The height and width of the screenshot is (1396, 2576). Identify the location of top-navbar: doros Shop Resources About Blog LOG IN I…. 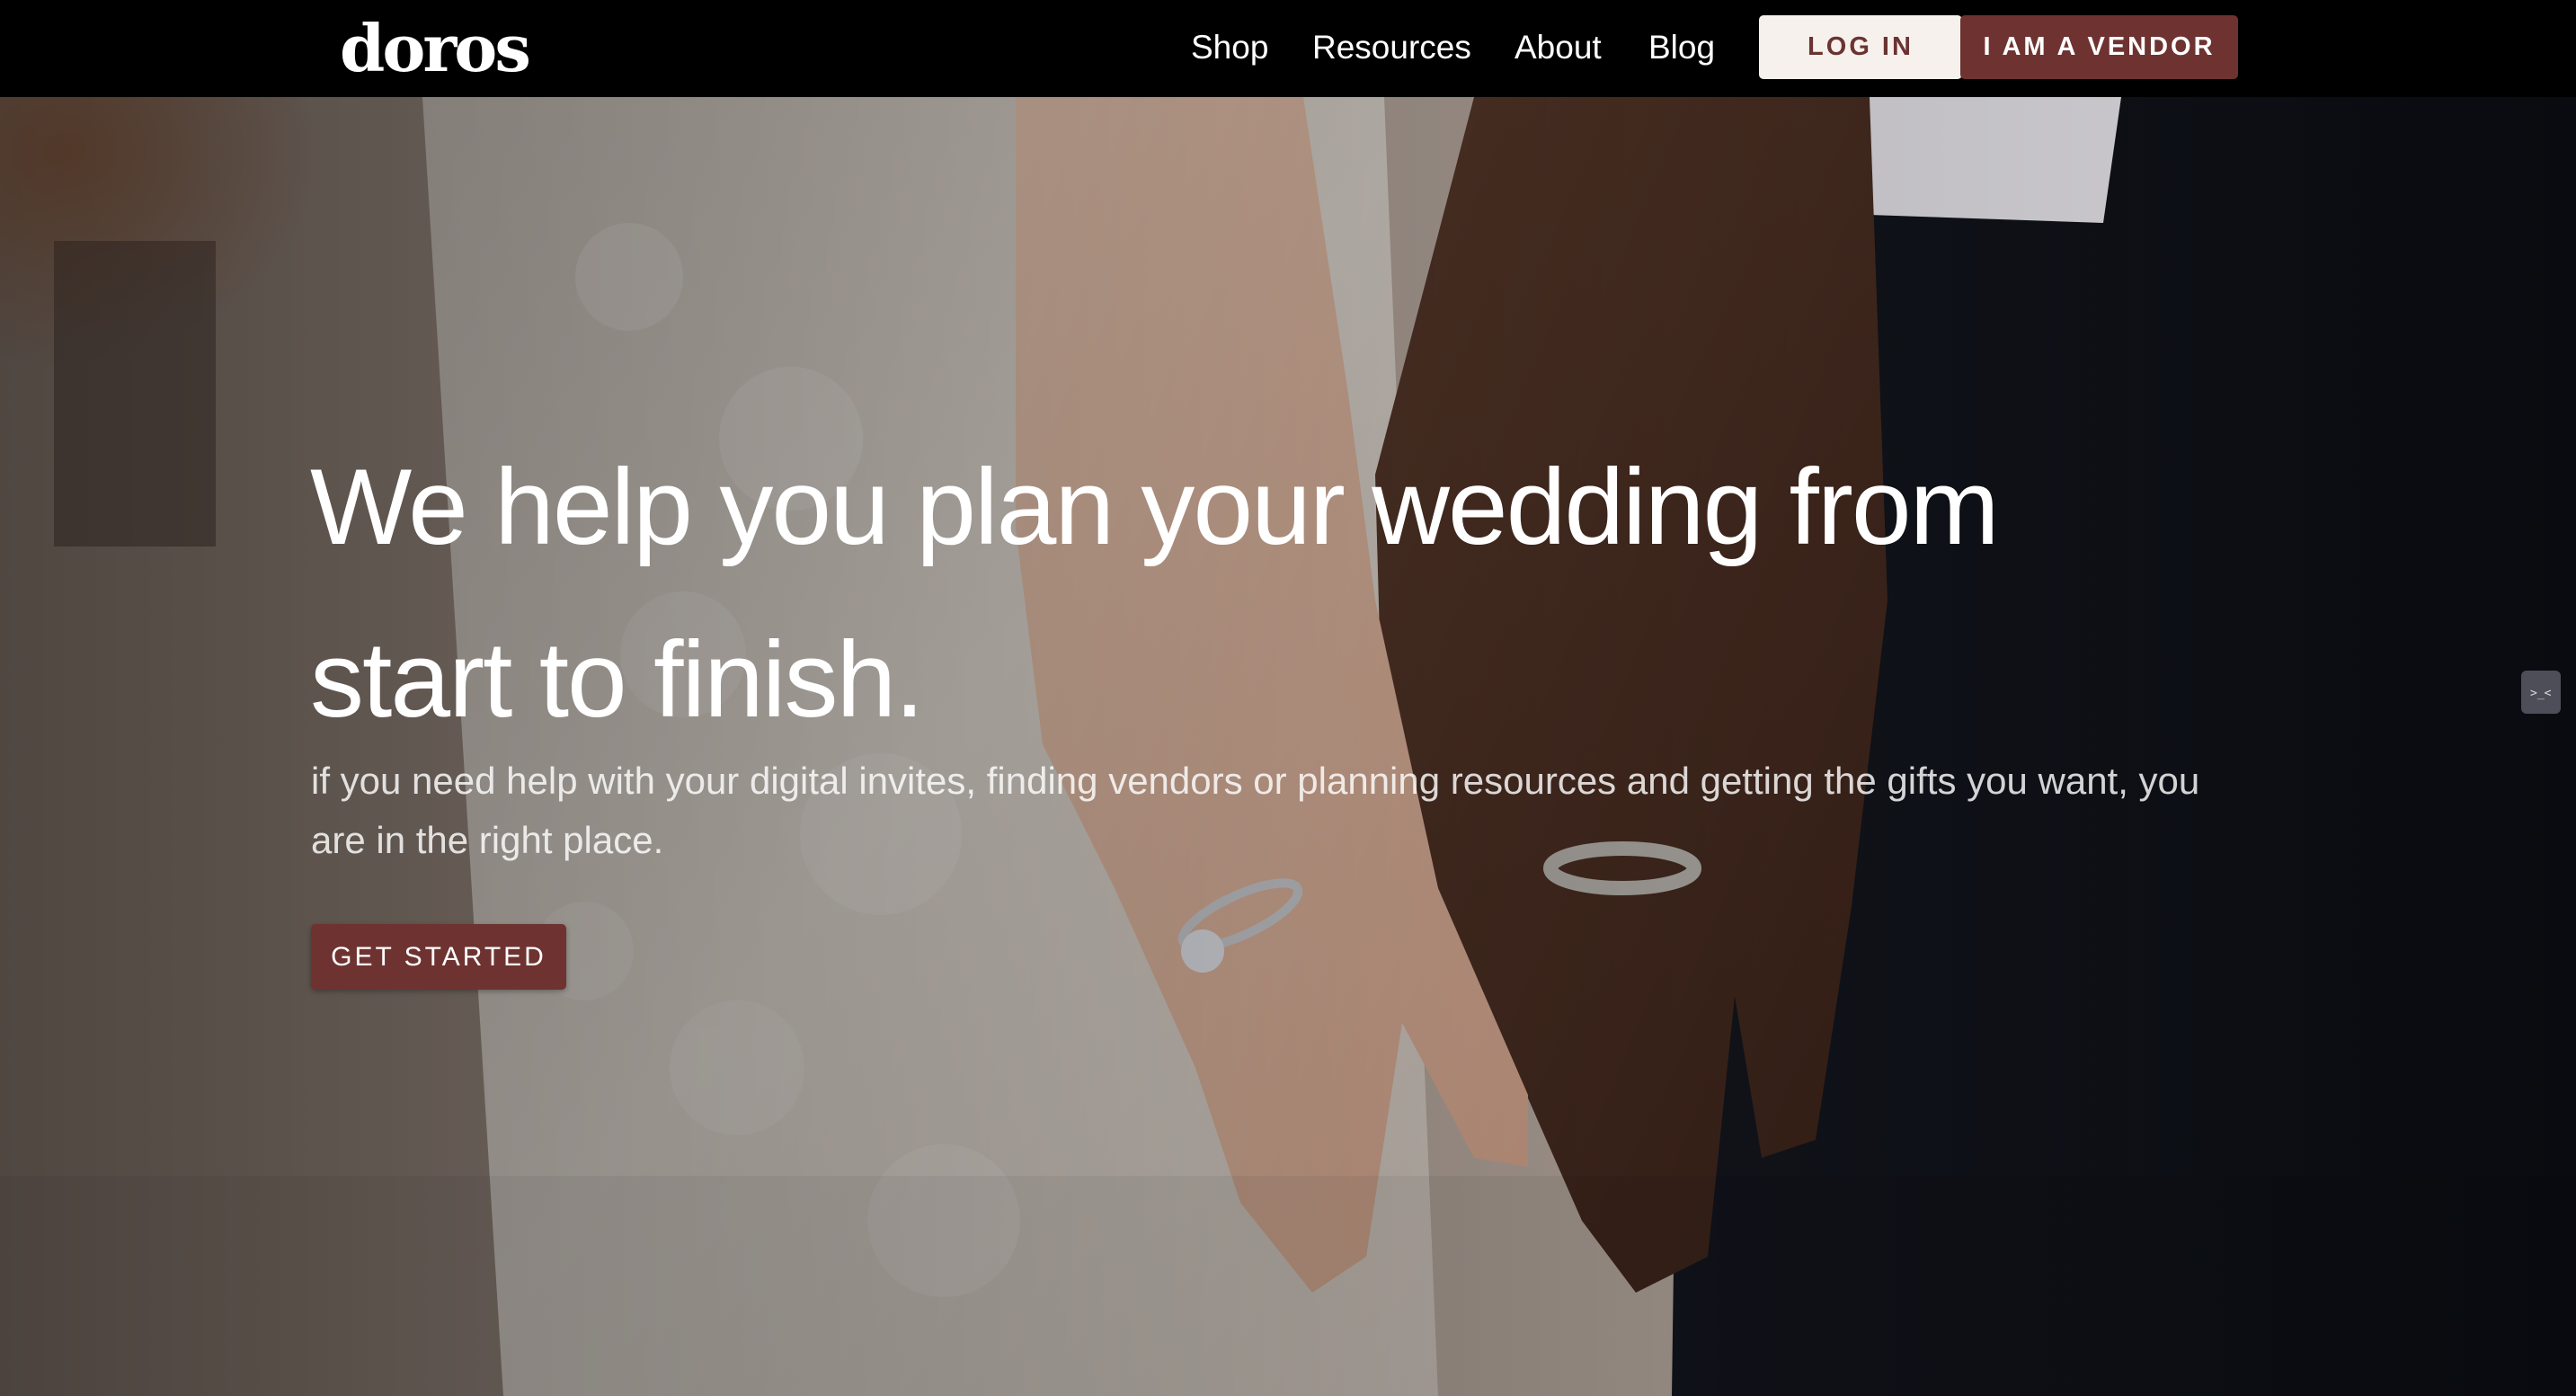
(1288, 48).